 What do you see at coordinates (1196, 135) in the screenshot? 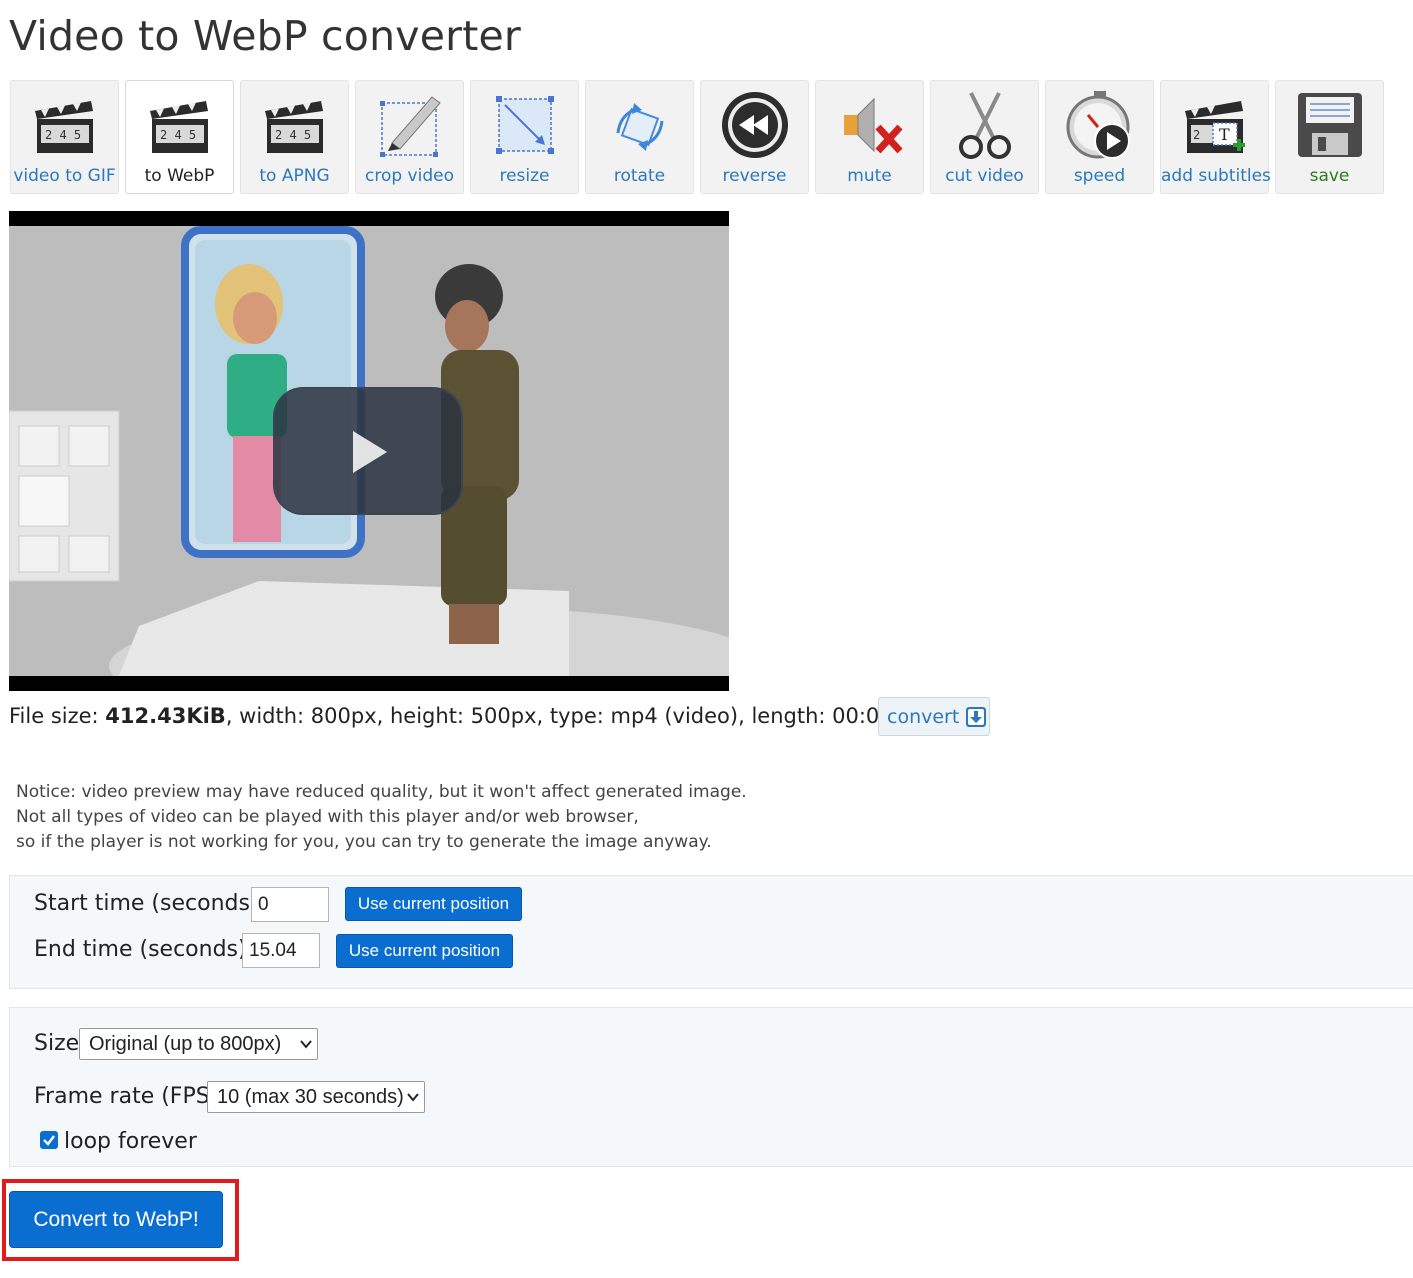
I see `svg-text: 2` at bounding box center [1196, 135].